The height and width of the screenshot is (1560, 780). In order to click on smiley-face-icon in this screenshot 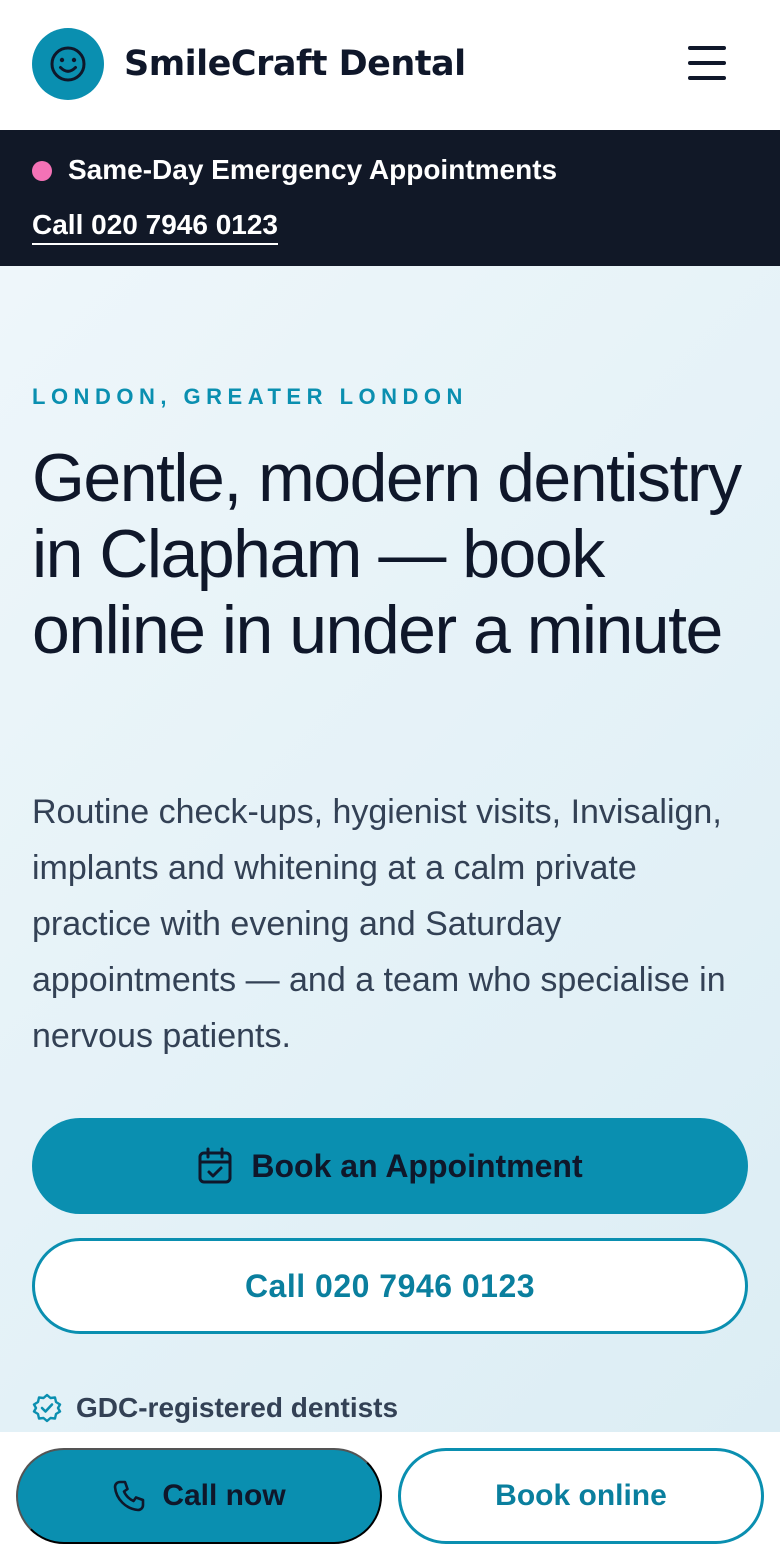, I will do `click(68, 64)`.